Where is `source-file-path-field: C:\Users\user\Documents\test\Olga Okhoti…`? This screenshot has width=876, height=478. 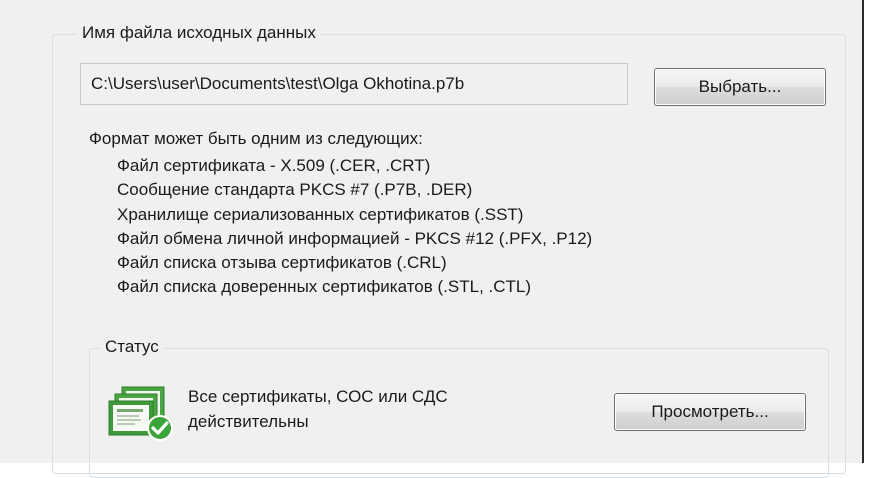
source-file-path-field: C:\Users\user\Documents\test\Olga Okhoti… is located at coordinates (354, 84).